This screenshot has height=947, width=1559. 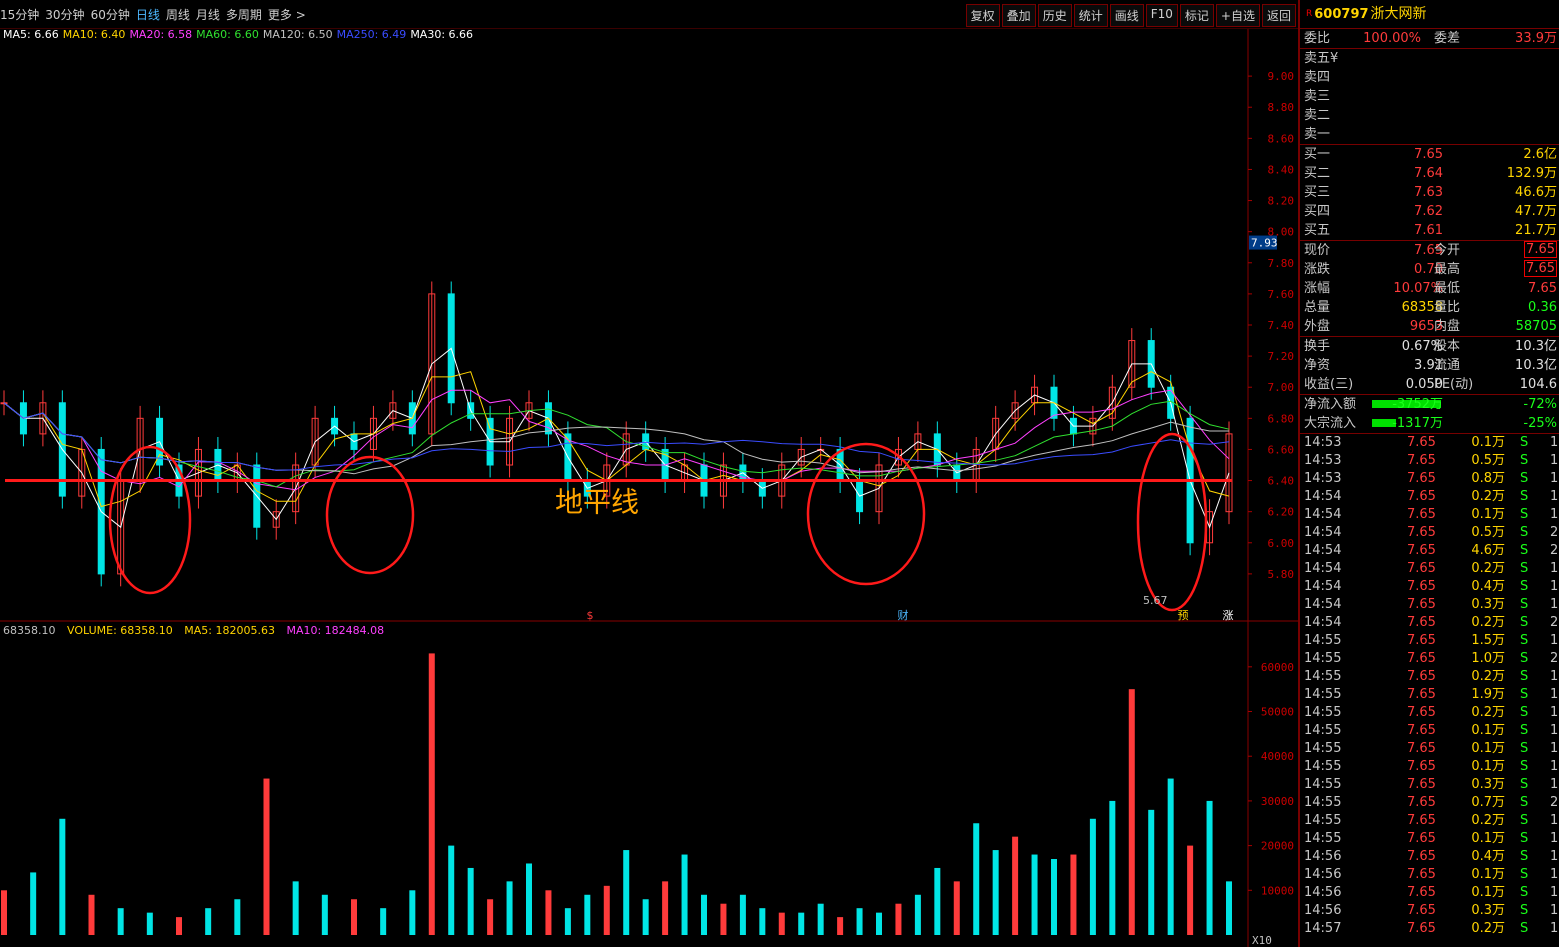 I want to click on trade-row: 14:55 7.65 0.2万 S 1, so click(x=1429, y=713).